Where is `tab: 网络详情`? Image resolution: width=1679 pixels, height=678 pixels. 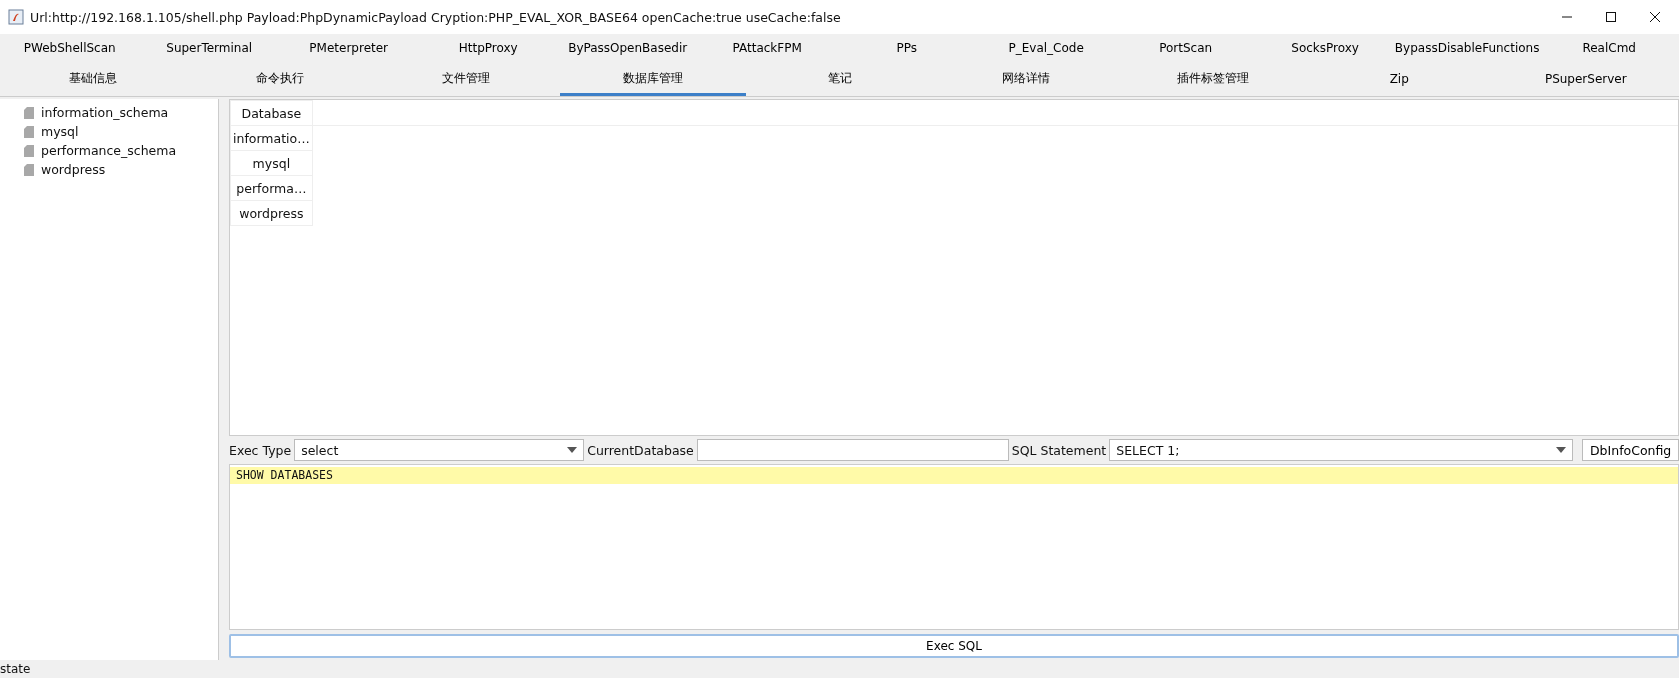
tab: 网络详情 is located at coordinates (1026, 80).